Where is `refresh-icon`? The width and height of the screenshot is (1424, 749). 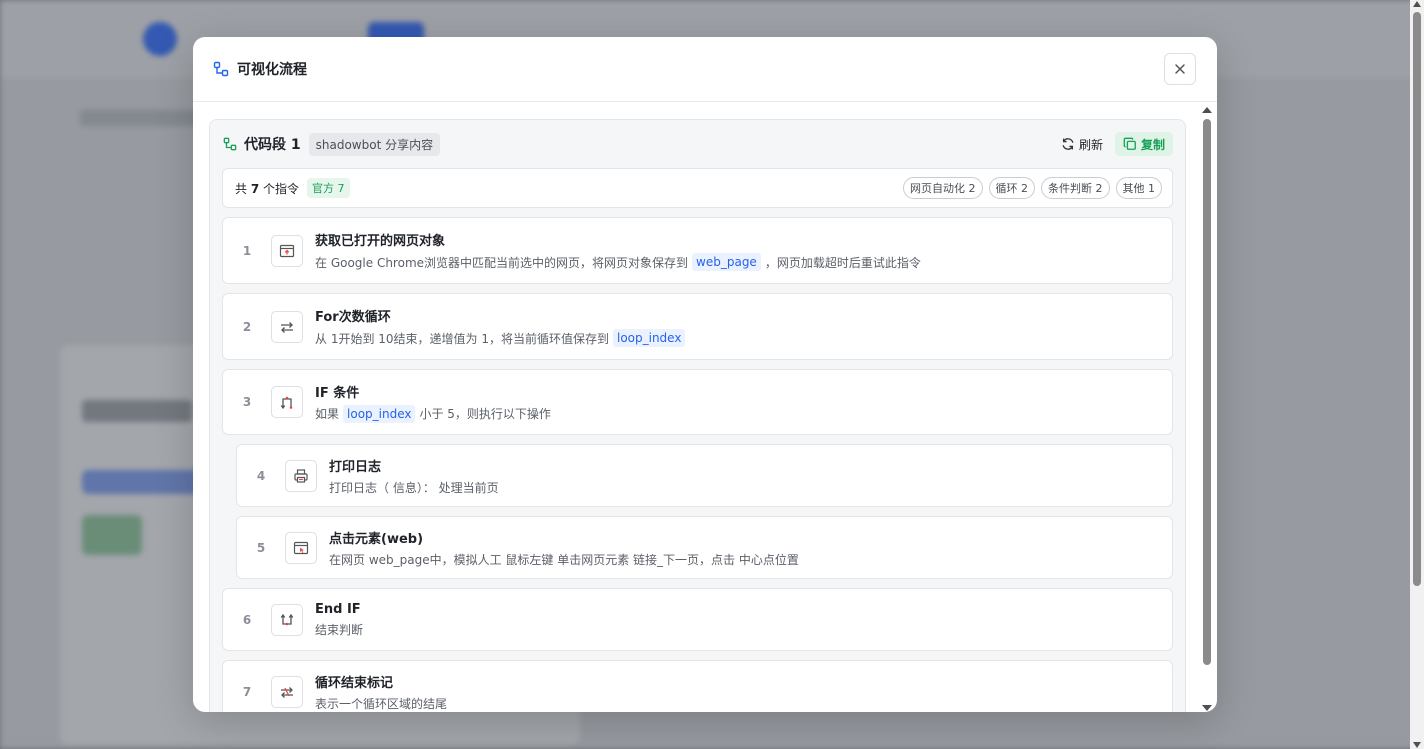
refresh-icon is located at coordinates (1068, 144).